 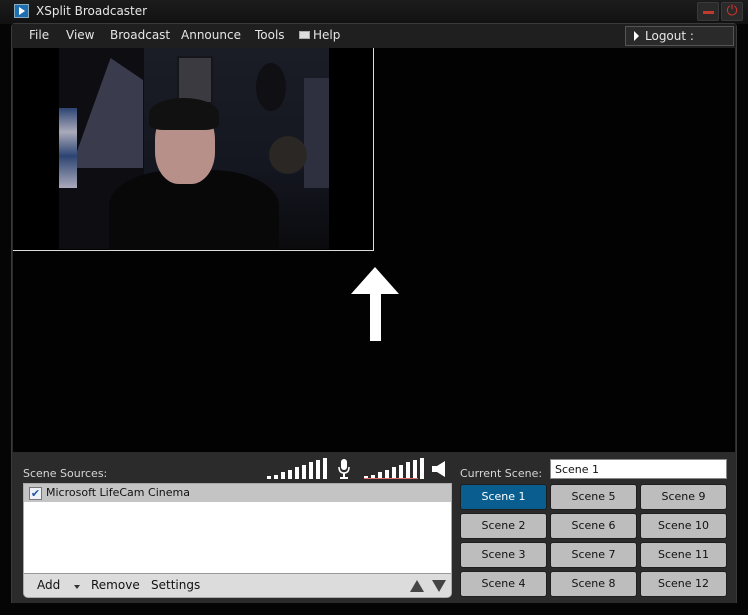 I want to click on scene-4-button: Scene 4, so click(x=503, y=584).